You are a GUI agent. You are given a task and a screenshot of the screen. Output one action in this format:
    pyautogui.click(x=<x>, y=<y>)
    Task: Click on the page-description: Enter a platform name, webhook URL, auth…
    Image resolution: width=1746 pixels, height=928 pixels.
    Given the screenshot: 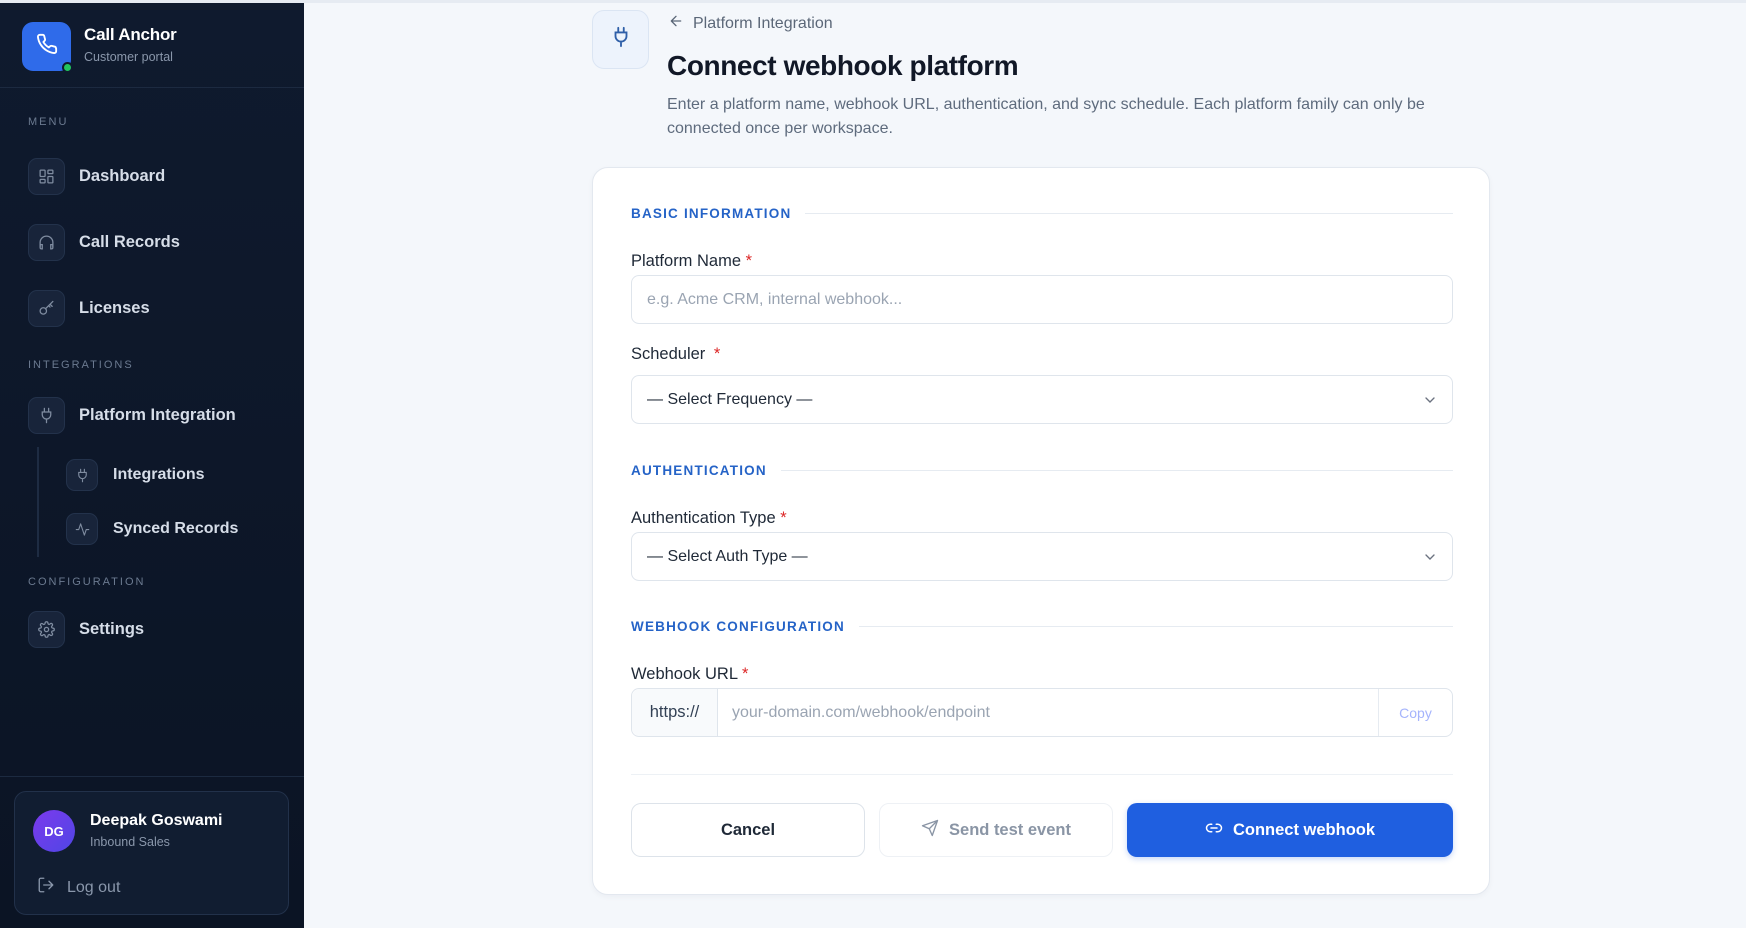 What is the action you would take?
    pyautogui.click(x=1046, y=116)
    